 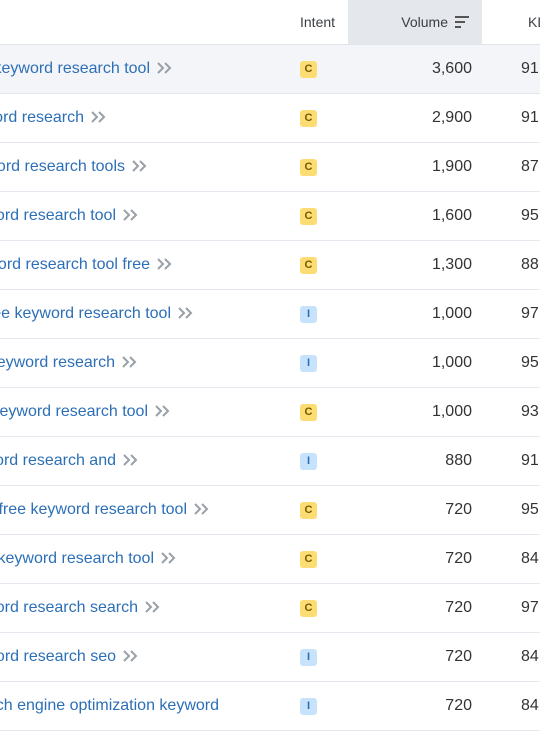 What do you see at coordinates (270, 167) in the screenshot?
I see `table-row: word research tools C 1,900 87` at bounding box center [270, 167].